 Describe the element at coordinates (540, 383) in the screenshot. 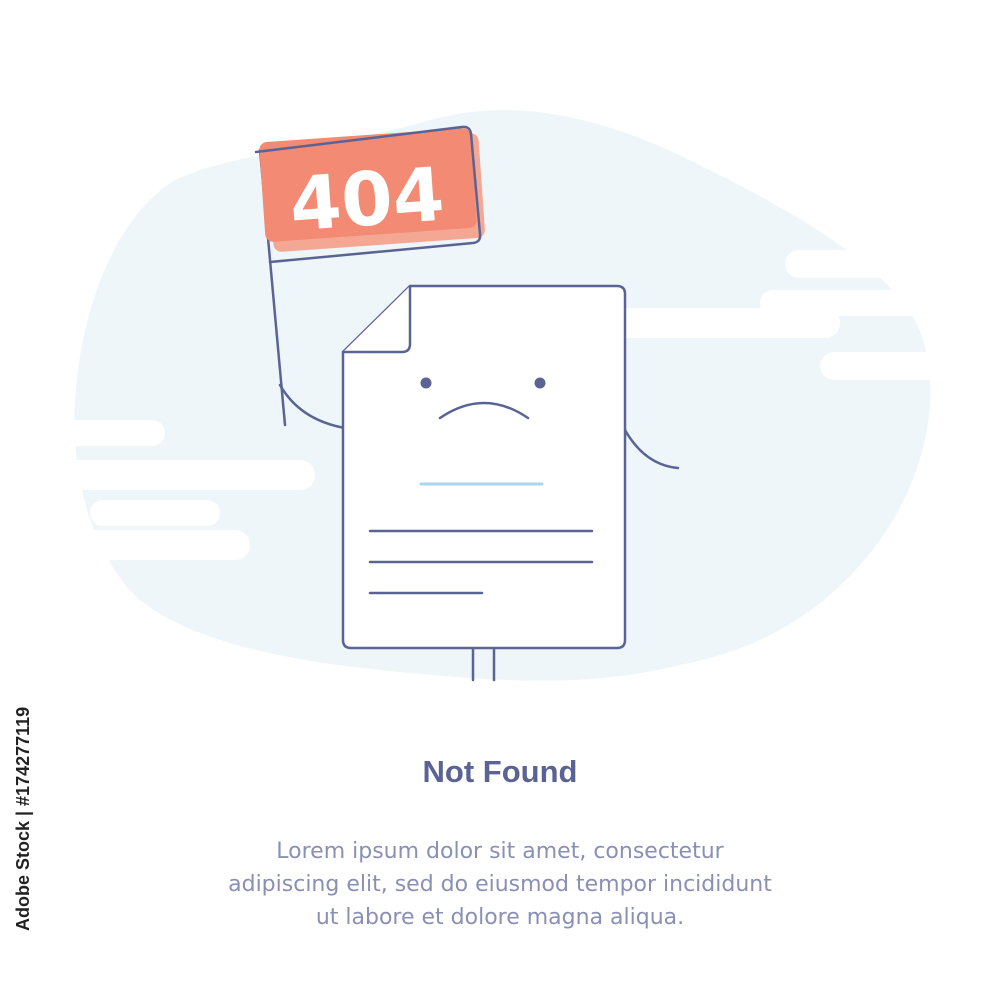

I see `right-eye` at that location.